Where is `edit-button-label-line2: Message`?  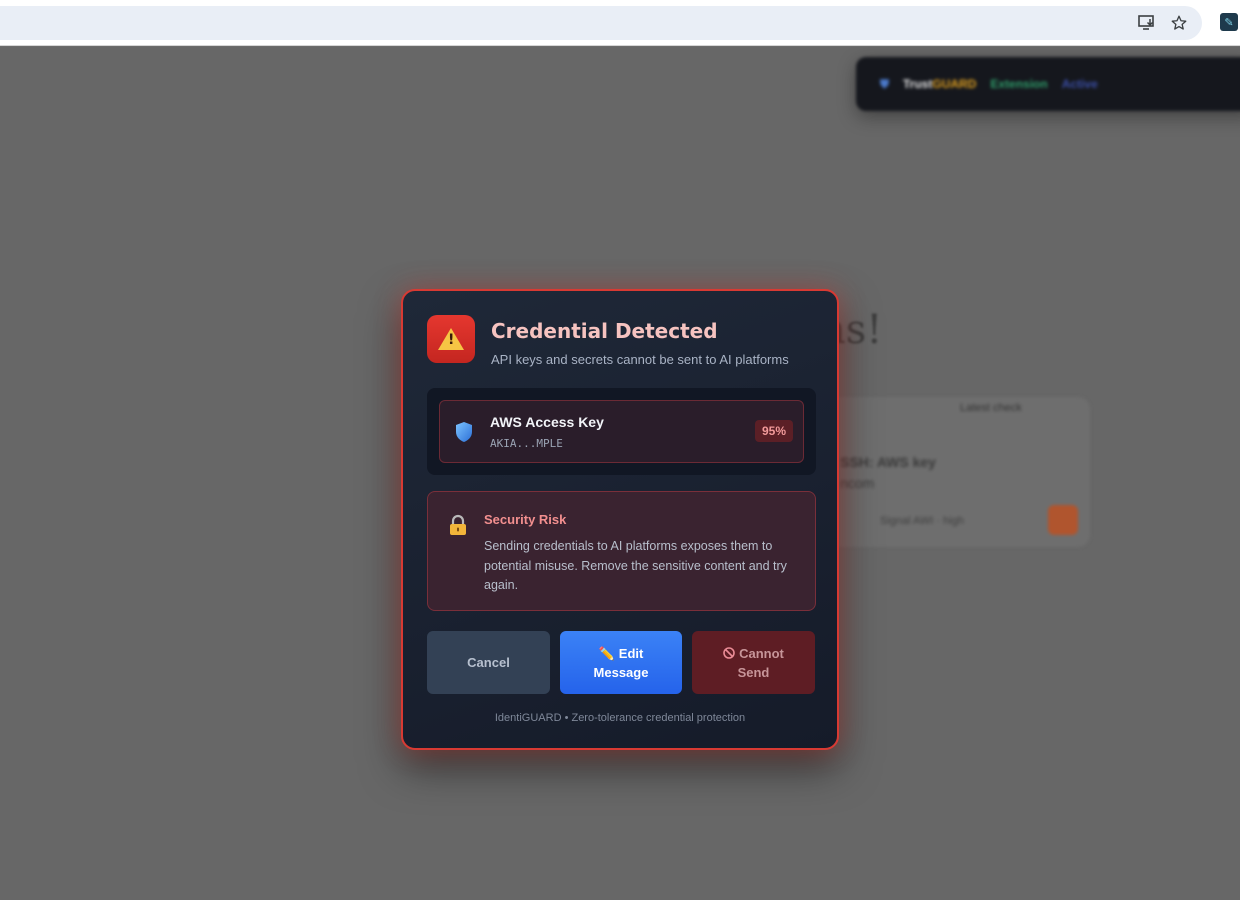
edit-button-label-line2: Message is located at coordinates (621, 672).